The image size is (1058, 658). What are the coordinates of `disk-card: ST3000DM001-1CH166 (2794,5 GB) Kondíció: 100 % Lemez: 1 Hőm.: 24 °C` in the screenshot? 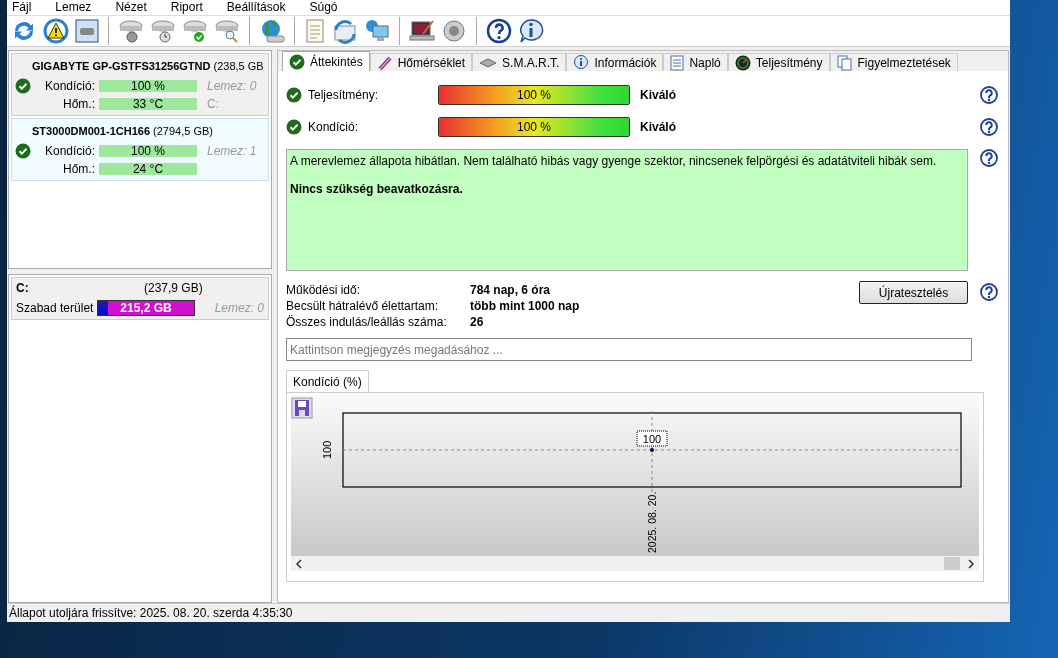 It's located at (140, 149).